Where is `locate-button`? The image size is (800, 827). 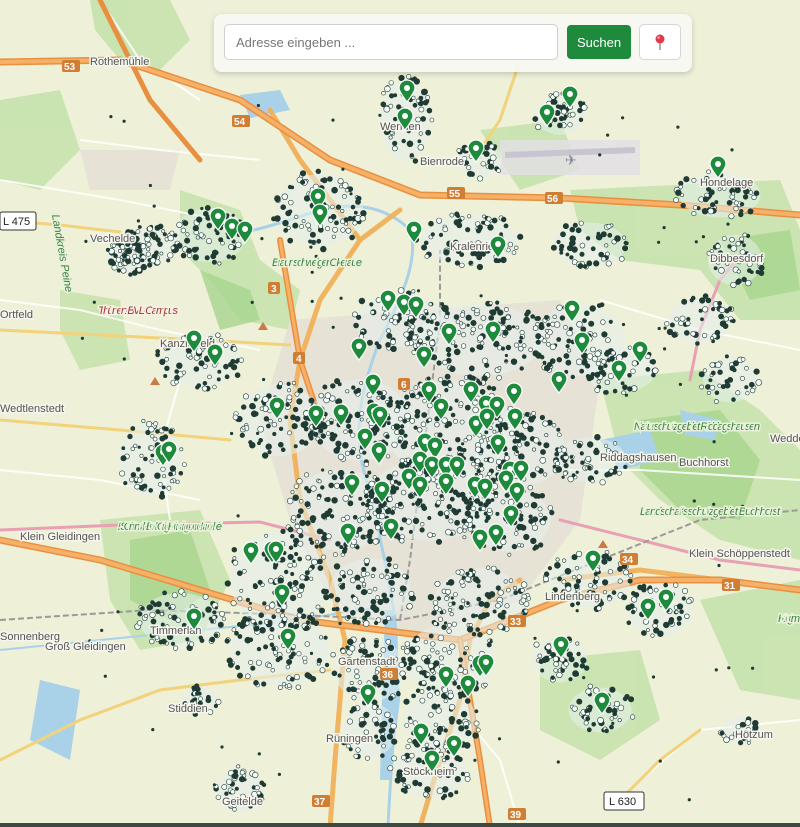 locate-button is located at coordinates (660, 42).